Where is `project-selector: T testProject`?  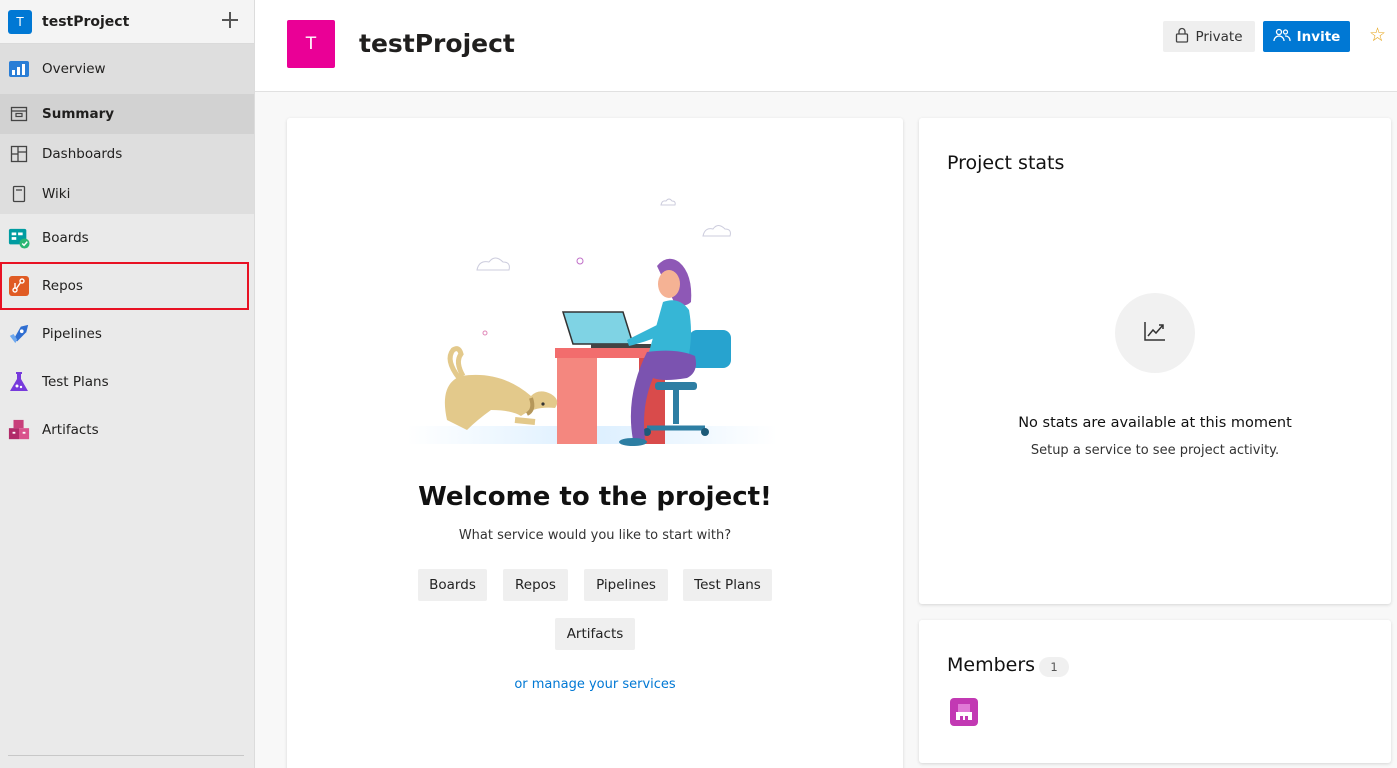 project-selector: T testProject is located at coordinates (127, 22).